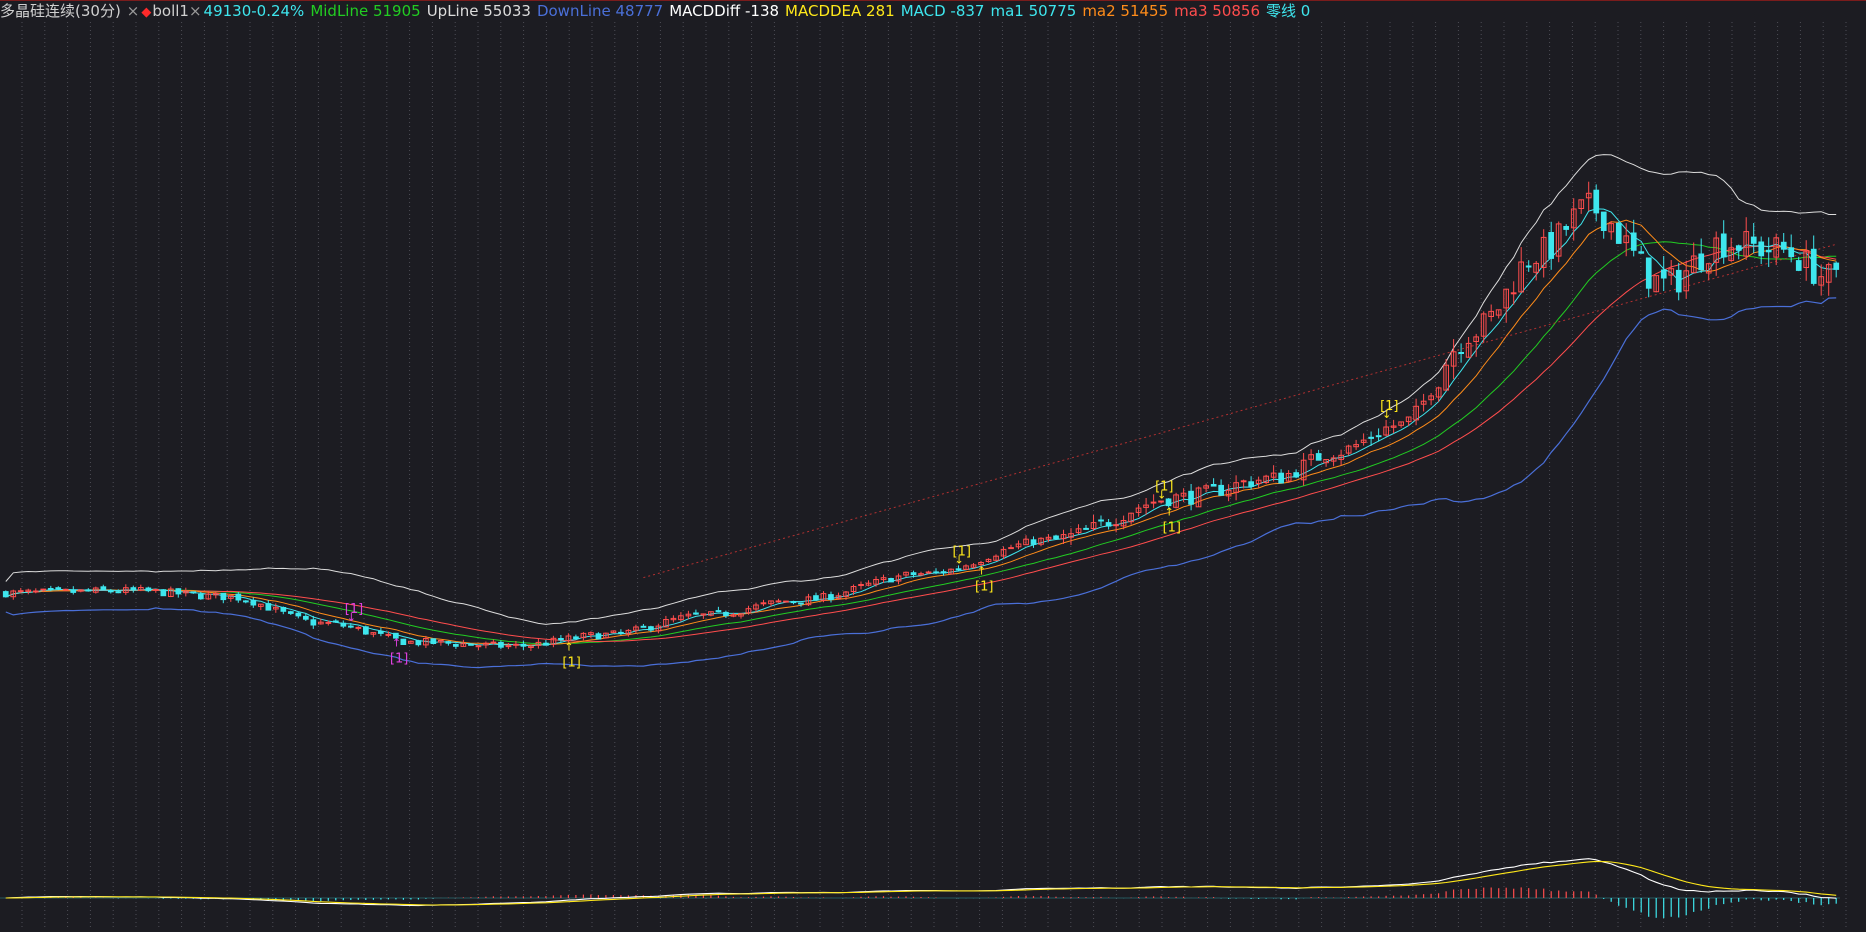  I want to click on ma2-value: ma2 51455, so click(1125, 11).